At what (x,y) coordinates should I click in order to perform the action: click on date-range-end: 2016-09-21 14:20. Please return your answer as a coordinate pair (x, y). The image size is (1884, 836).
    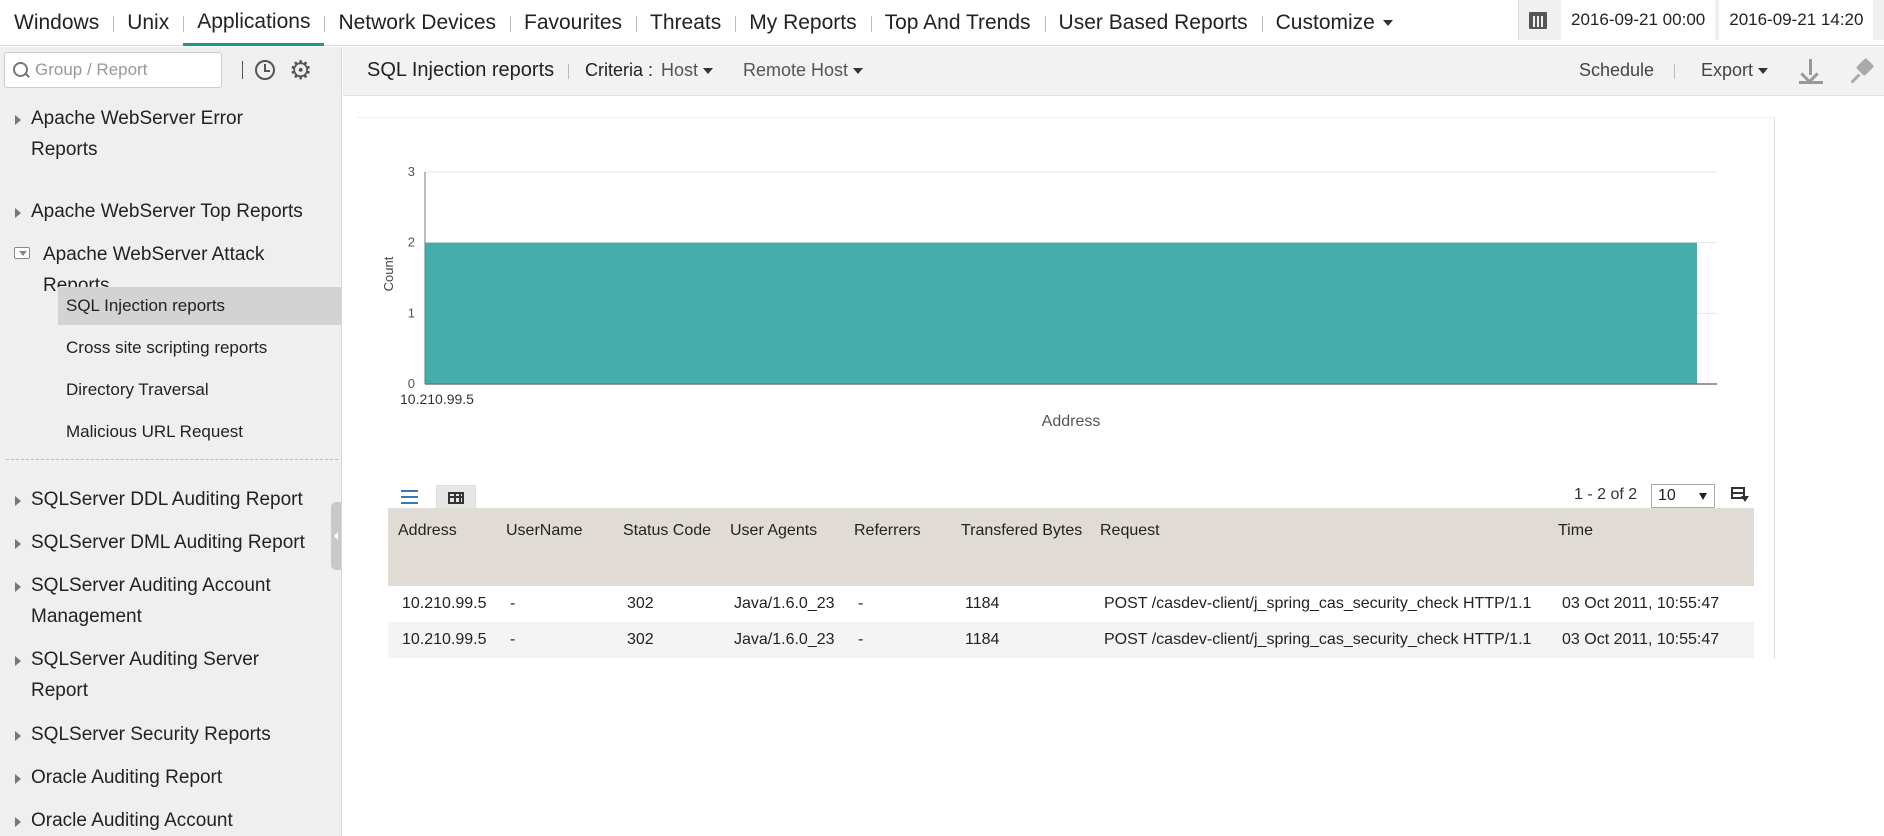
    Looking at the image, I should click on (1796, 20).